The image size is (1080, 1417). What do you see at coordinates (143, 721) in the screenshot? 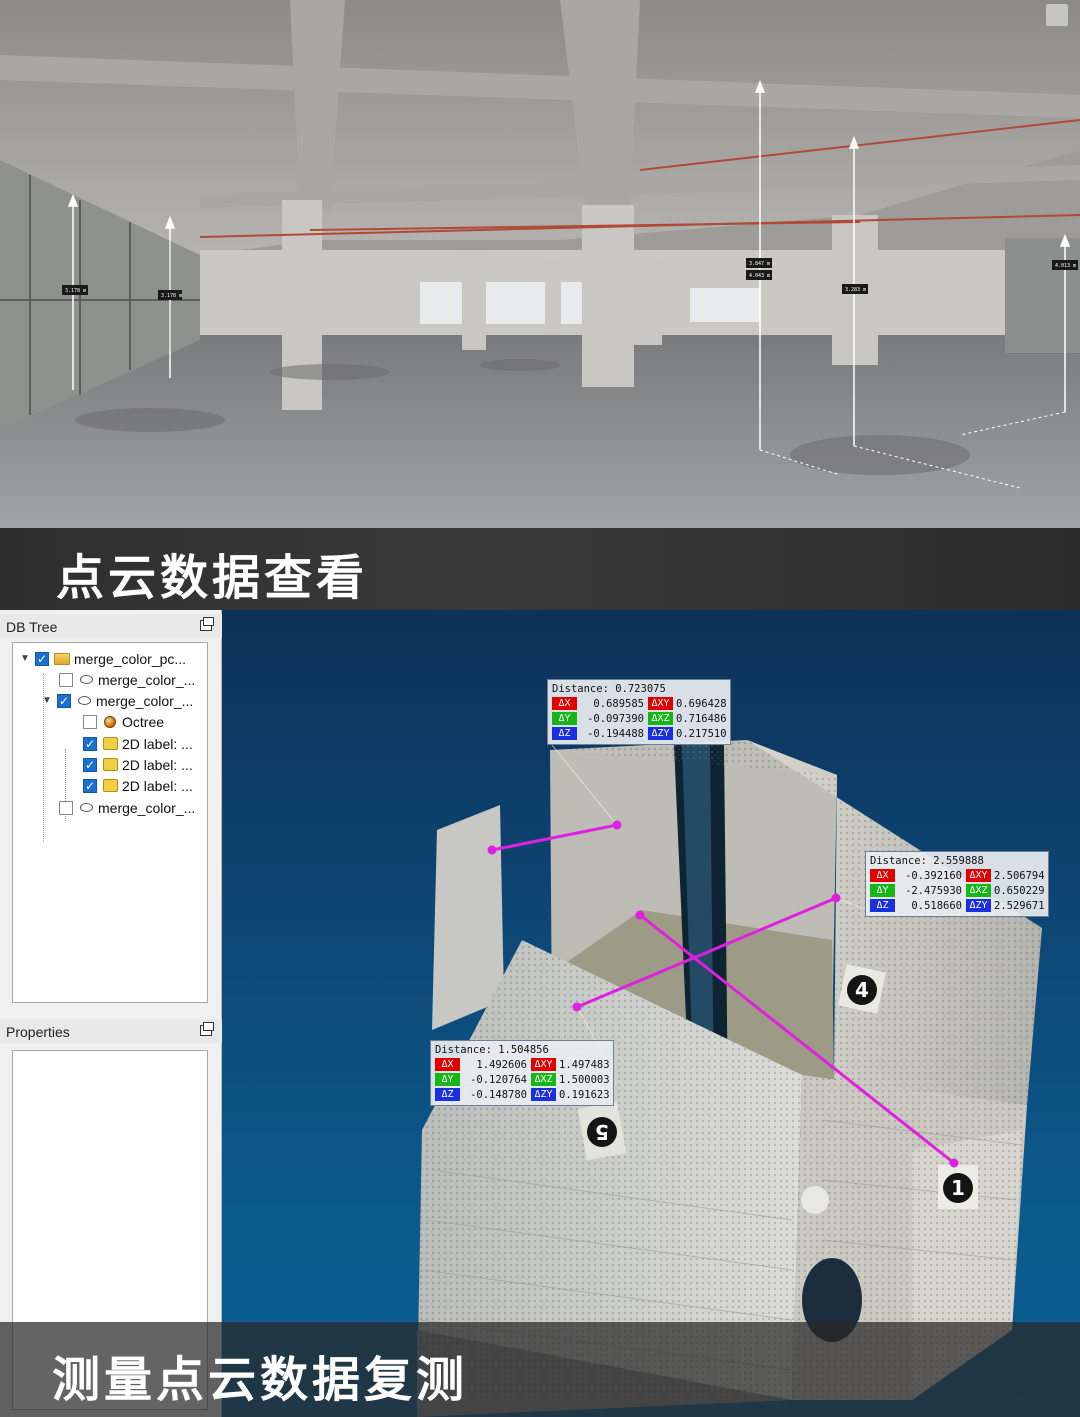
I see `tree-item-label: Octree` at bounding box center [143, 721].